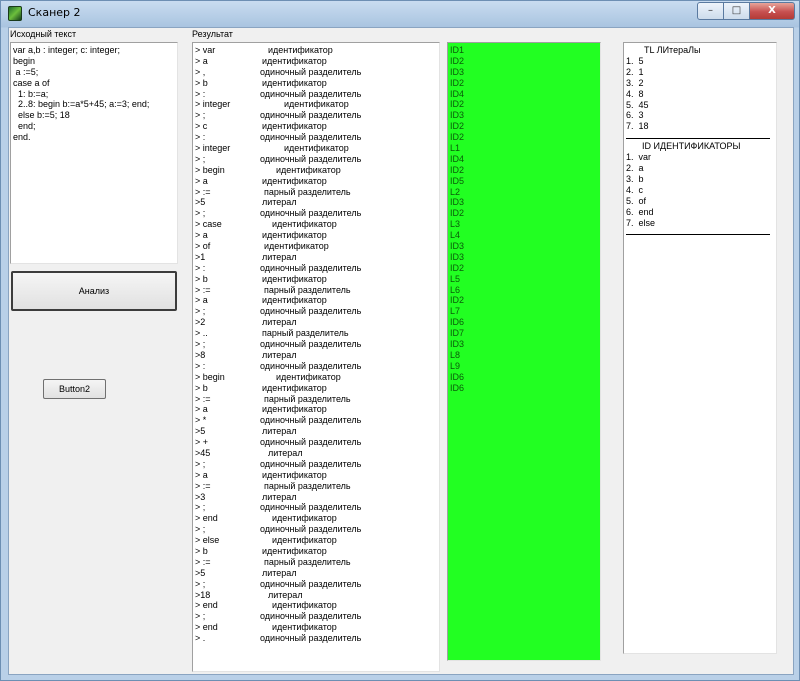 The image size is (800, 681). What do you see at coordinates (203, 594) in the screenshot?
I see `result-token: >18` at bounding box center [203, 594].